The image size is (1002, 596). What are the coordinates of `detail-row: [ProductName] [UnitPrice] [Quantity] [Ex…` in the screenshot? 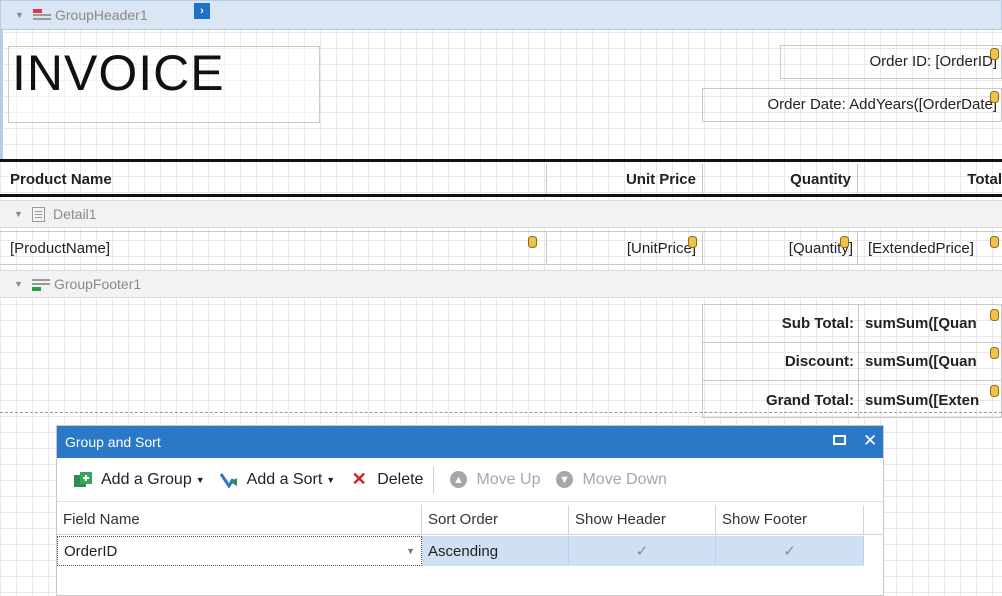 It's located at (501, 248).